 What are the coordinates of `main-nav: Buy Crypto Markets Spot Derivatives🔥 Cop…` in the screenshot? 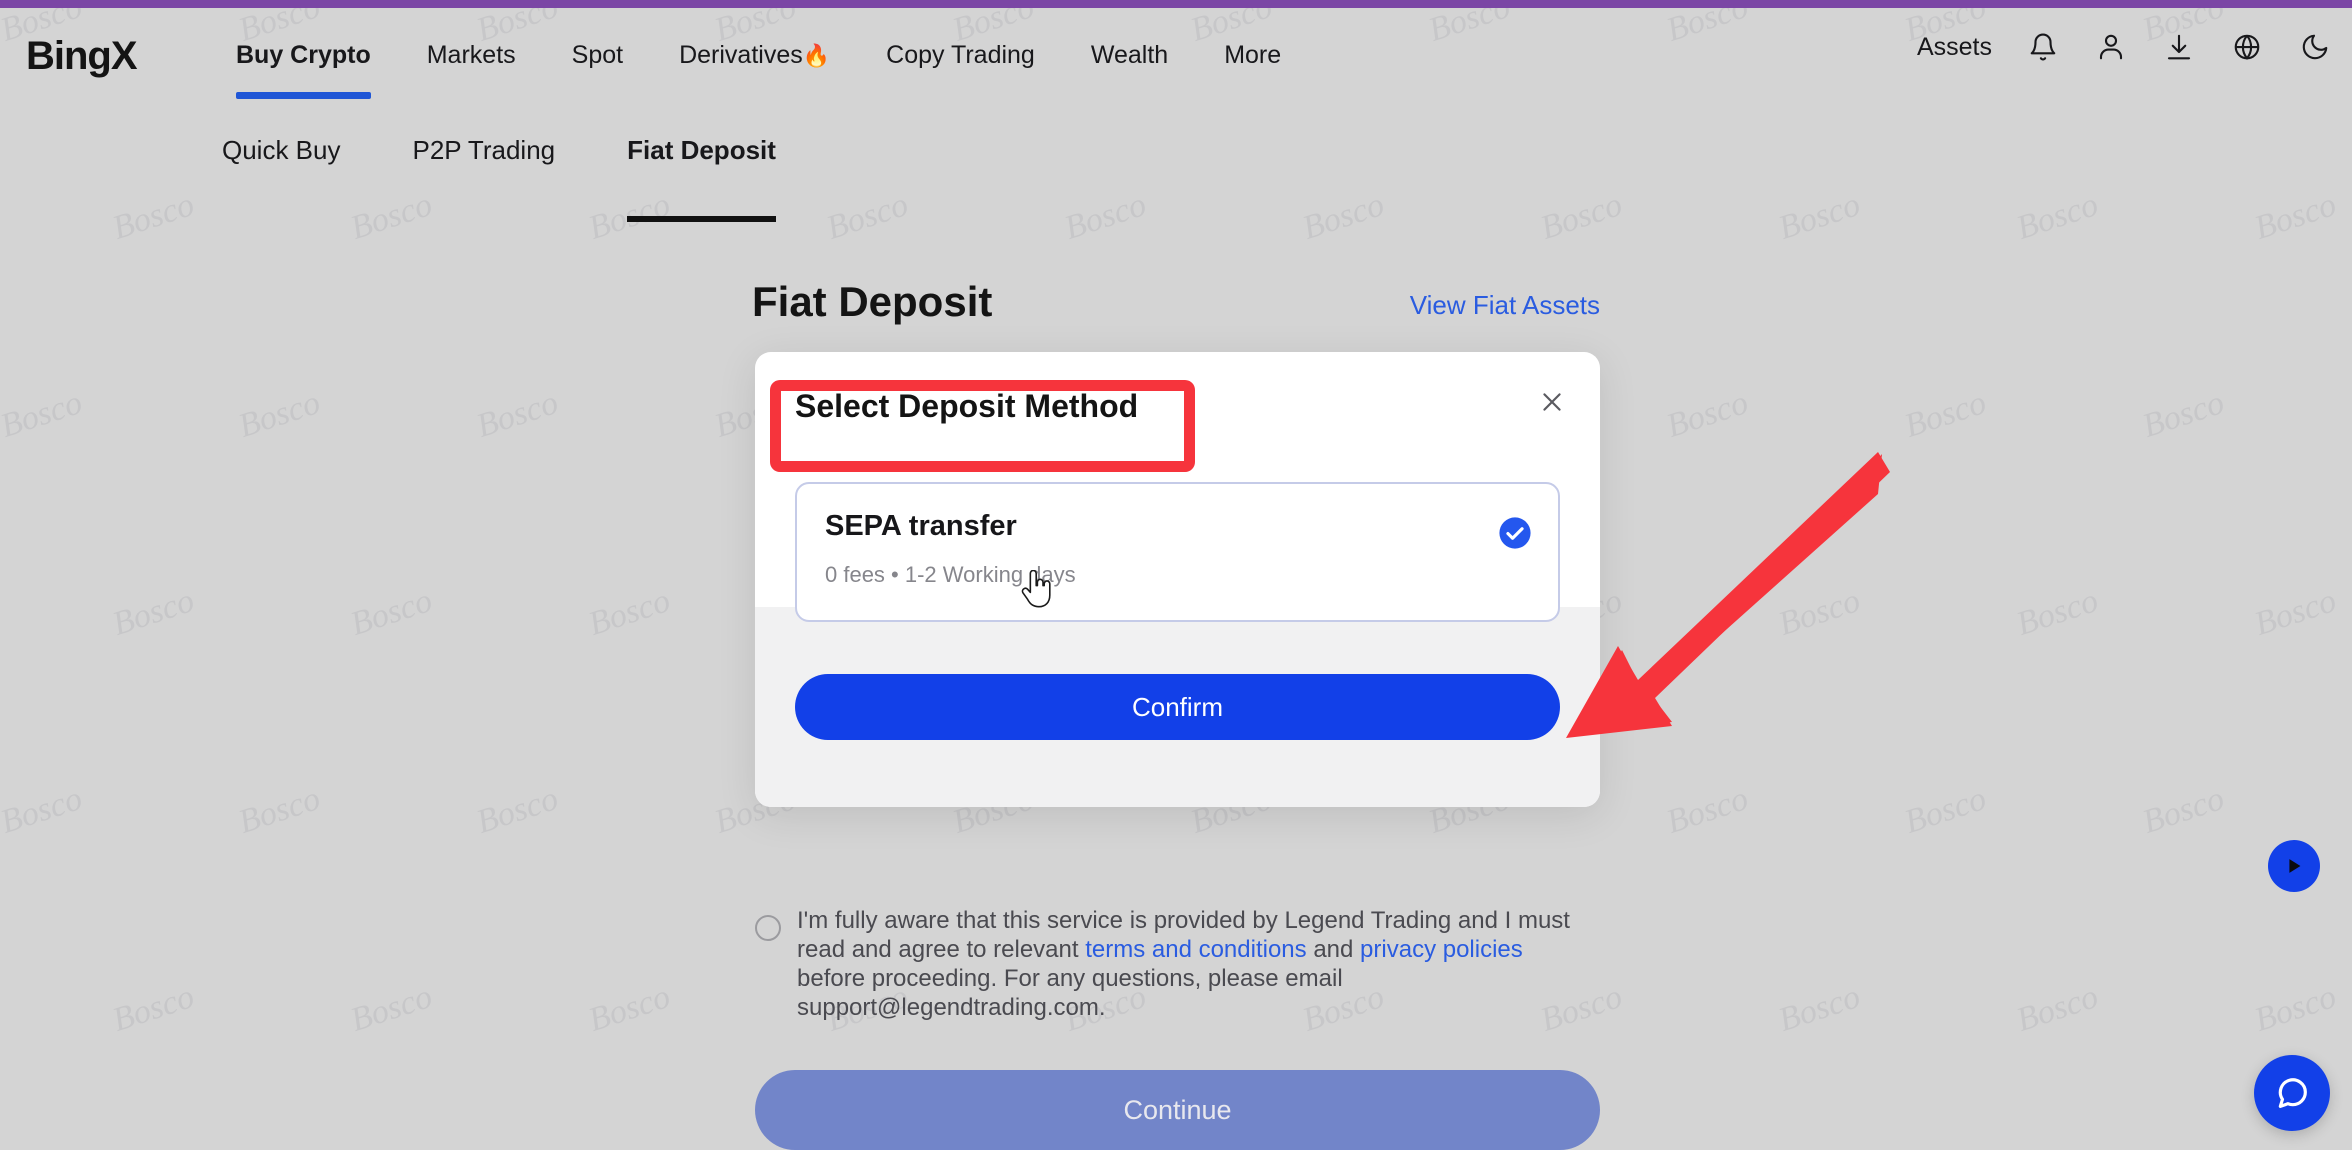 It's located at (758, 68).